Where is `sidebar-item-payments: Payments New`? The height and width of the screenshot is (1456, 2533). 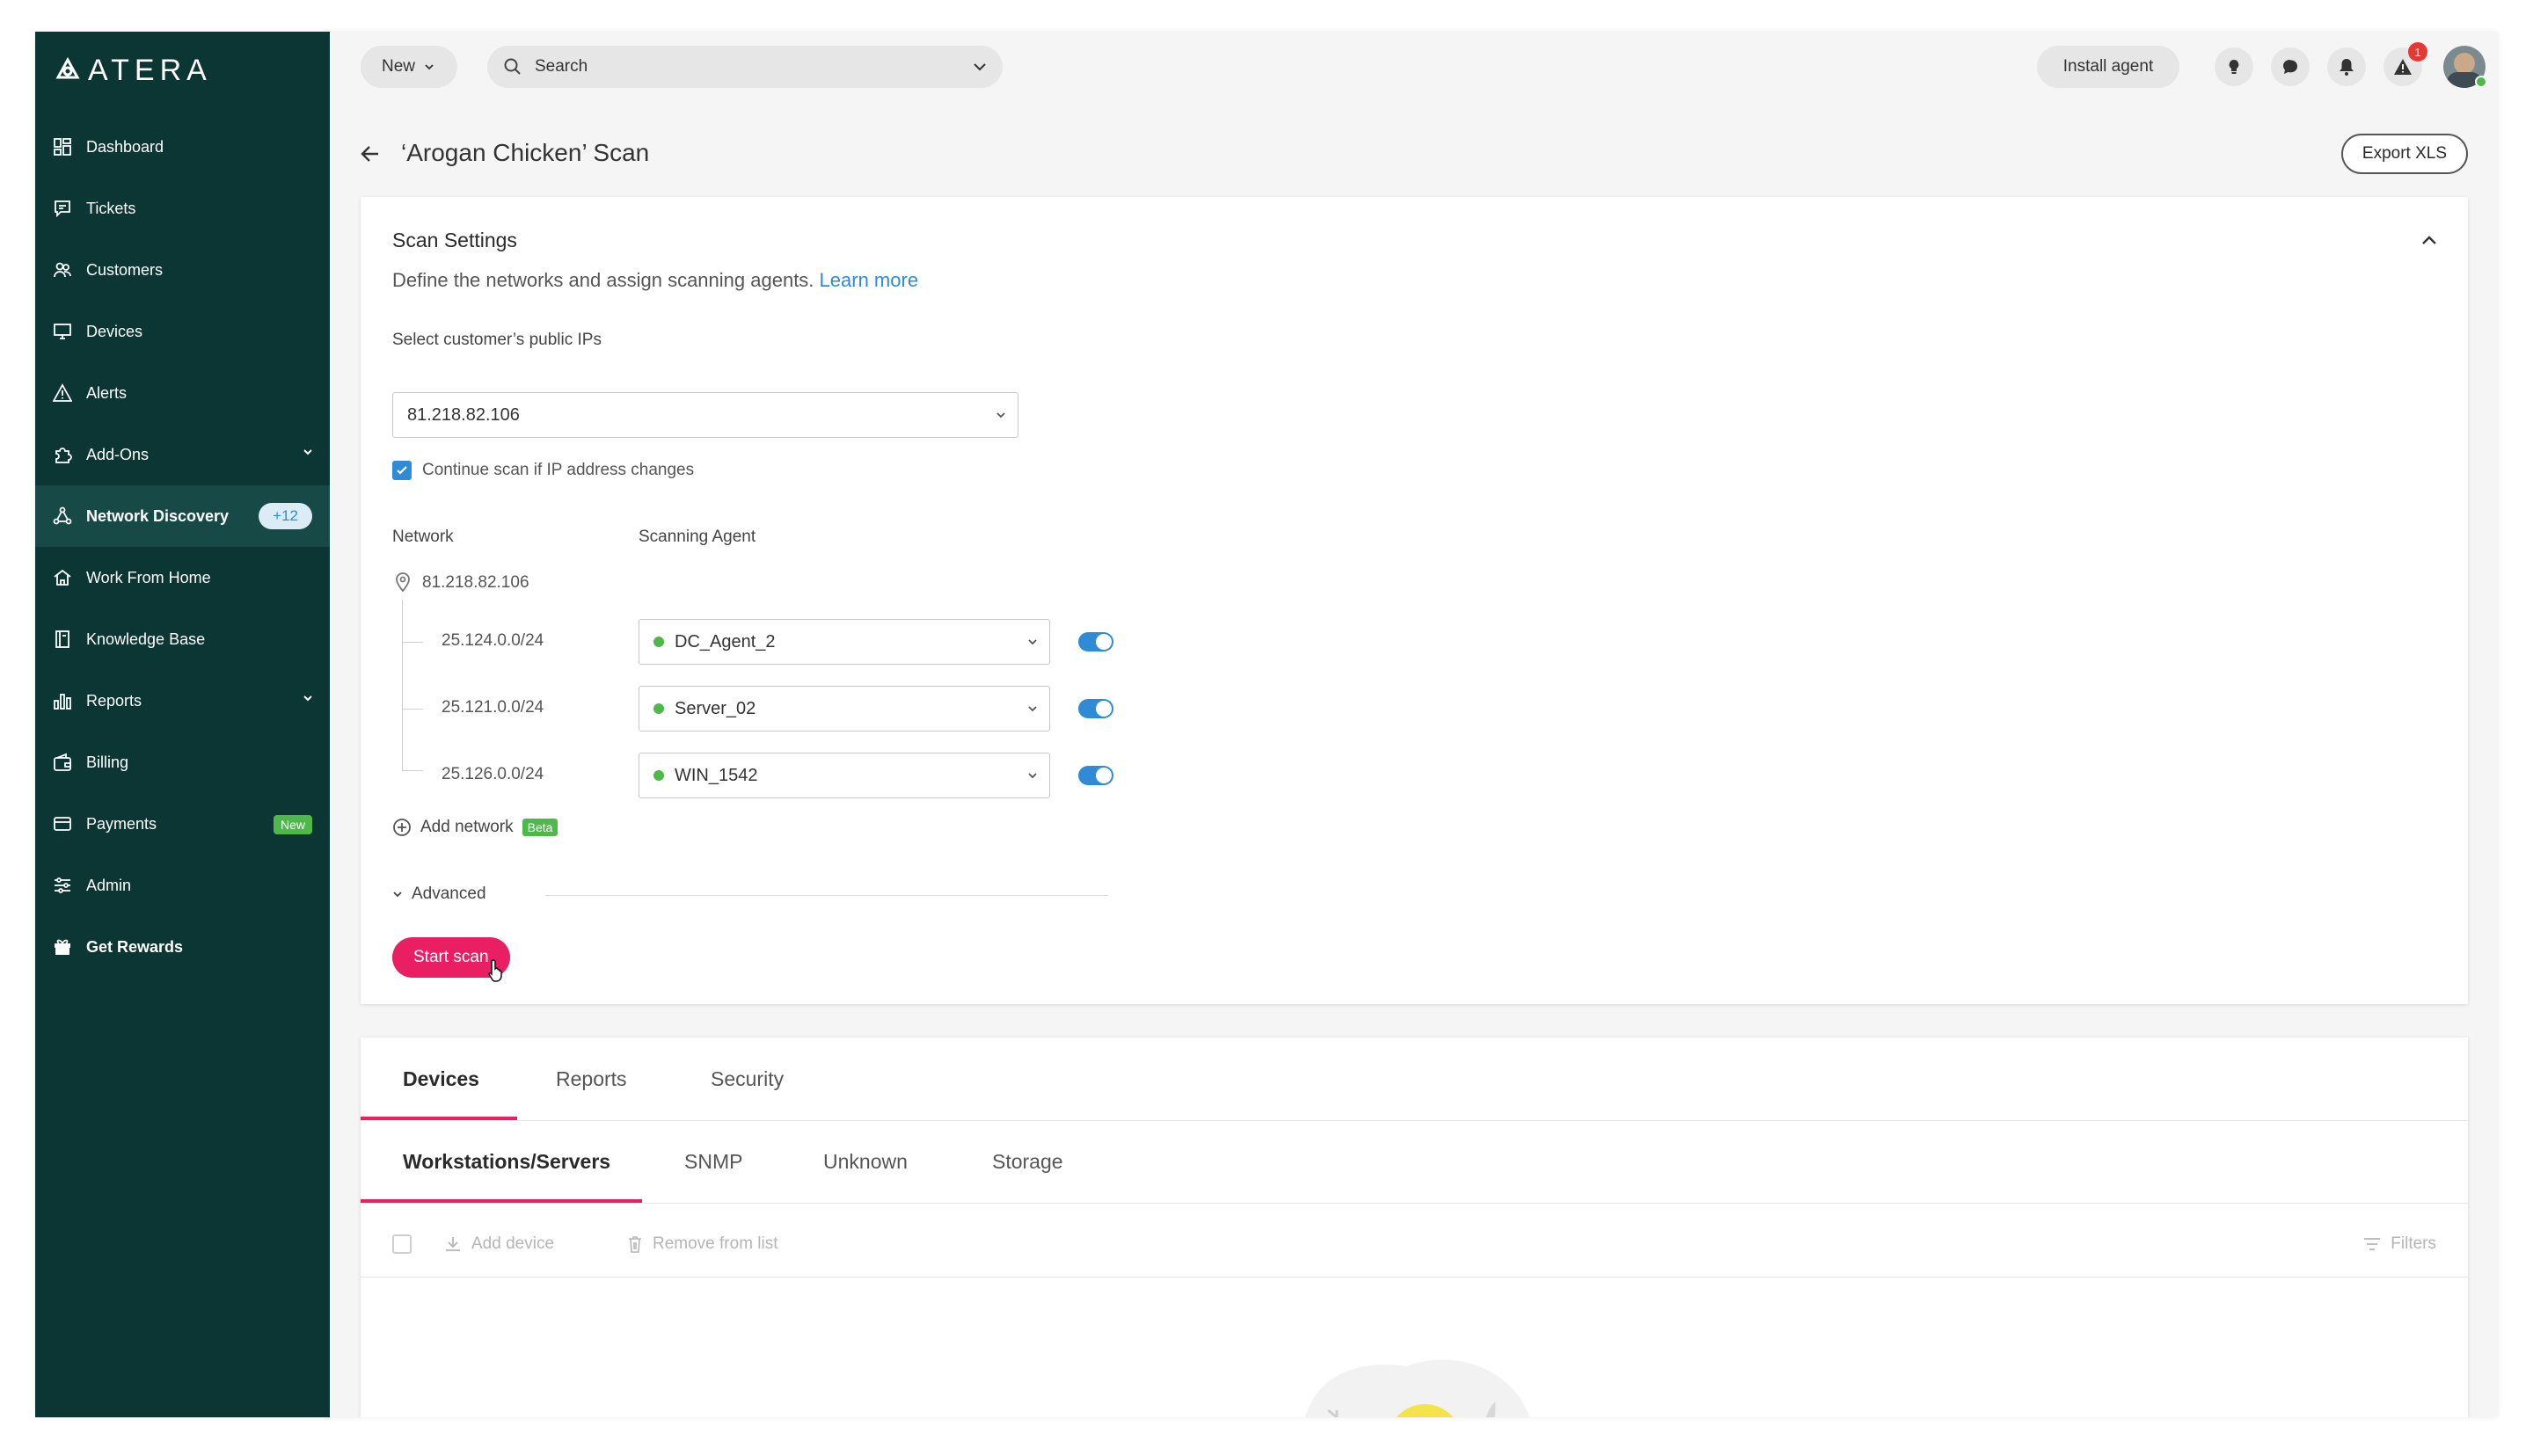
sidebar-item-payments: Payments New is located at coordinates (183, 824).